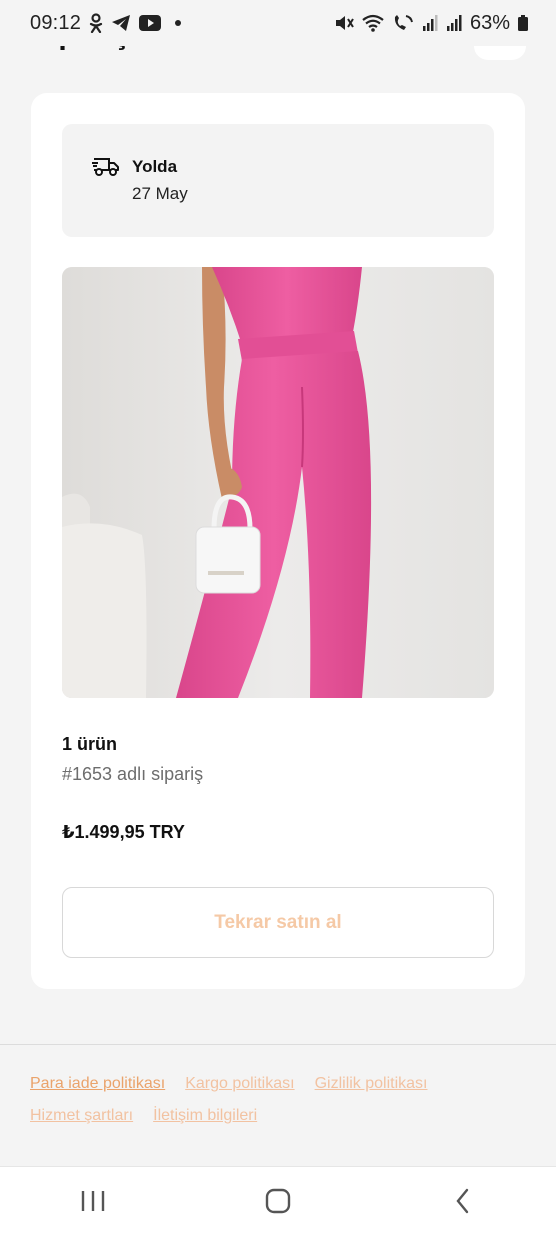 Image resolution: width=556 pixels, height=1235 pixels. I want to click on recent-apps-icon, so click(92, 1201).